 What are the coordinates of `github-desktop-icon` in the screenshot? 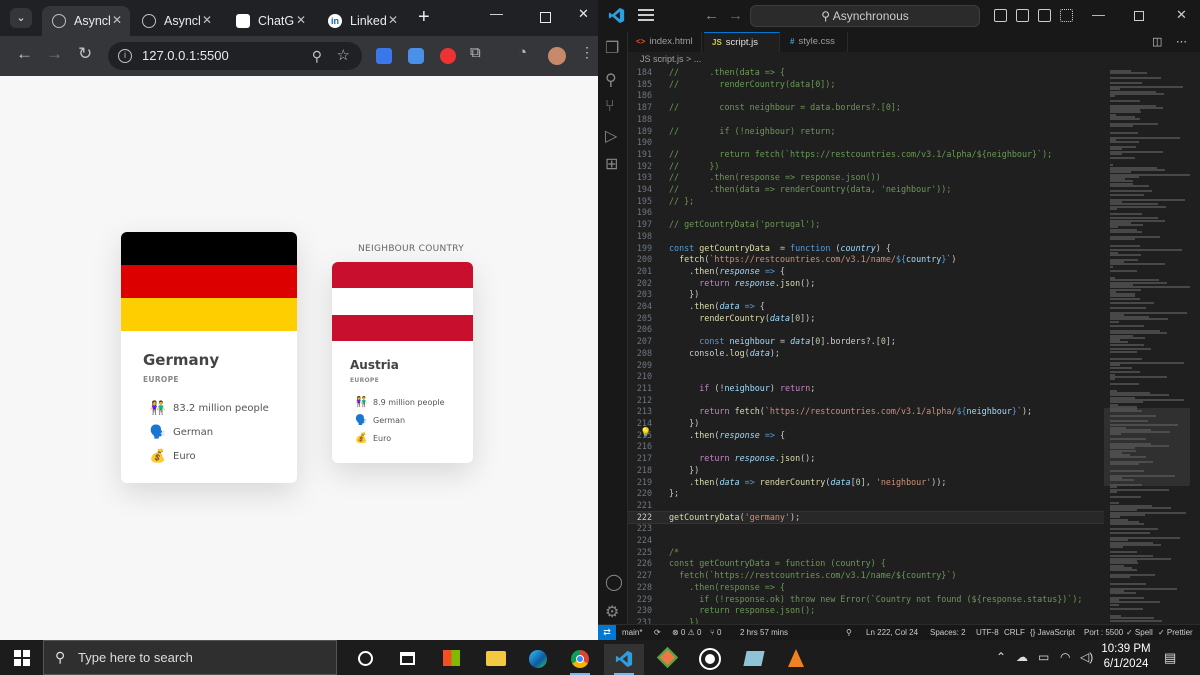 It's located at (710, 659).